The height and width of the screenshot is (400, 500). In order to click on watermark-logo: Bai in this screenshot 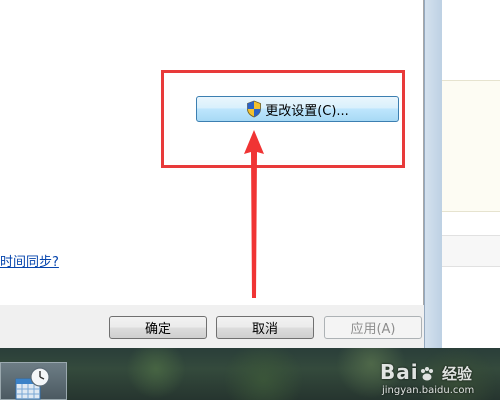, I will do `click(407, 372)`.